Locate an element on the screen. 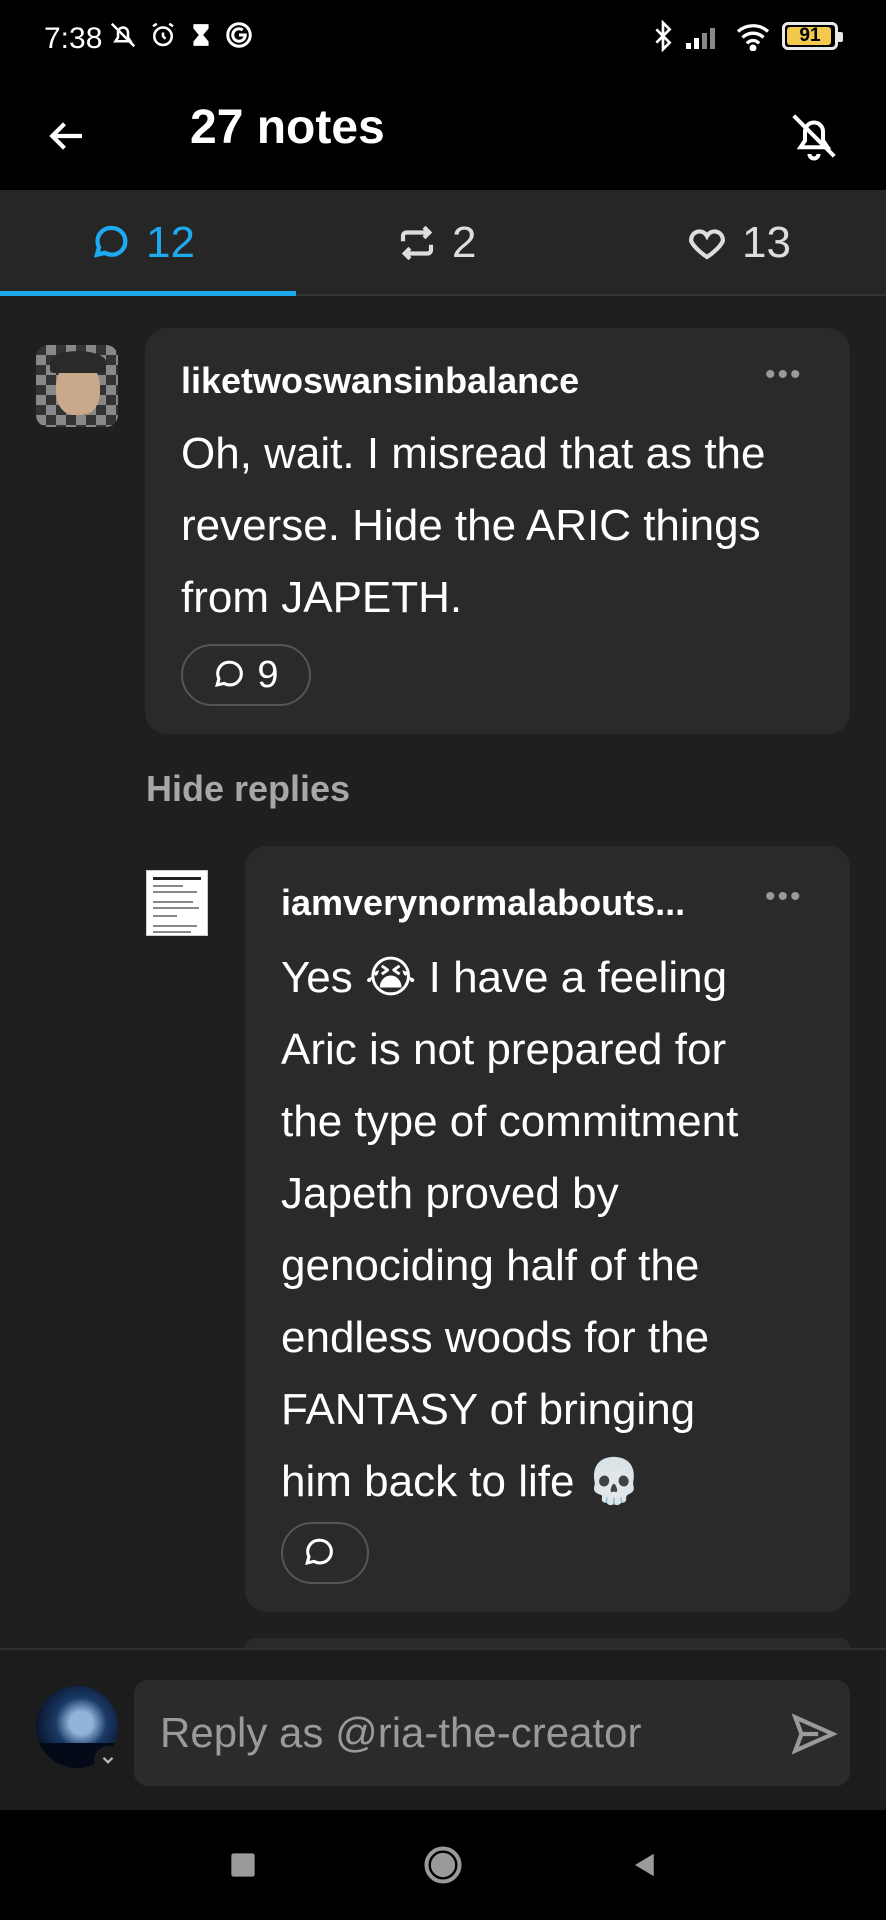 The width and height of the screenshot is (886, 1920). alarm-icon is located at coordinates (163, 34).